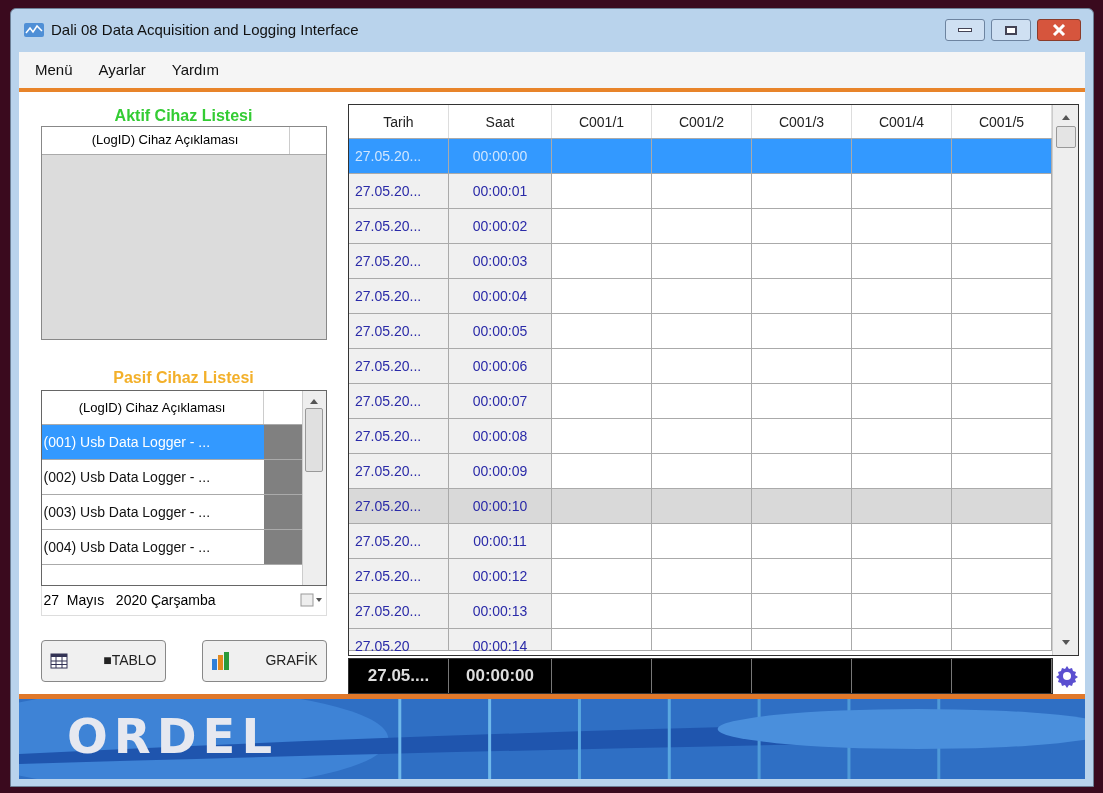 Image resolution: width=1103 pixels, height=793 pixels. I want to click on table-row: 27.05.20... 00:00:03, so click(700, 261).